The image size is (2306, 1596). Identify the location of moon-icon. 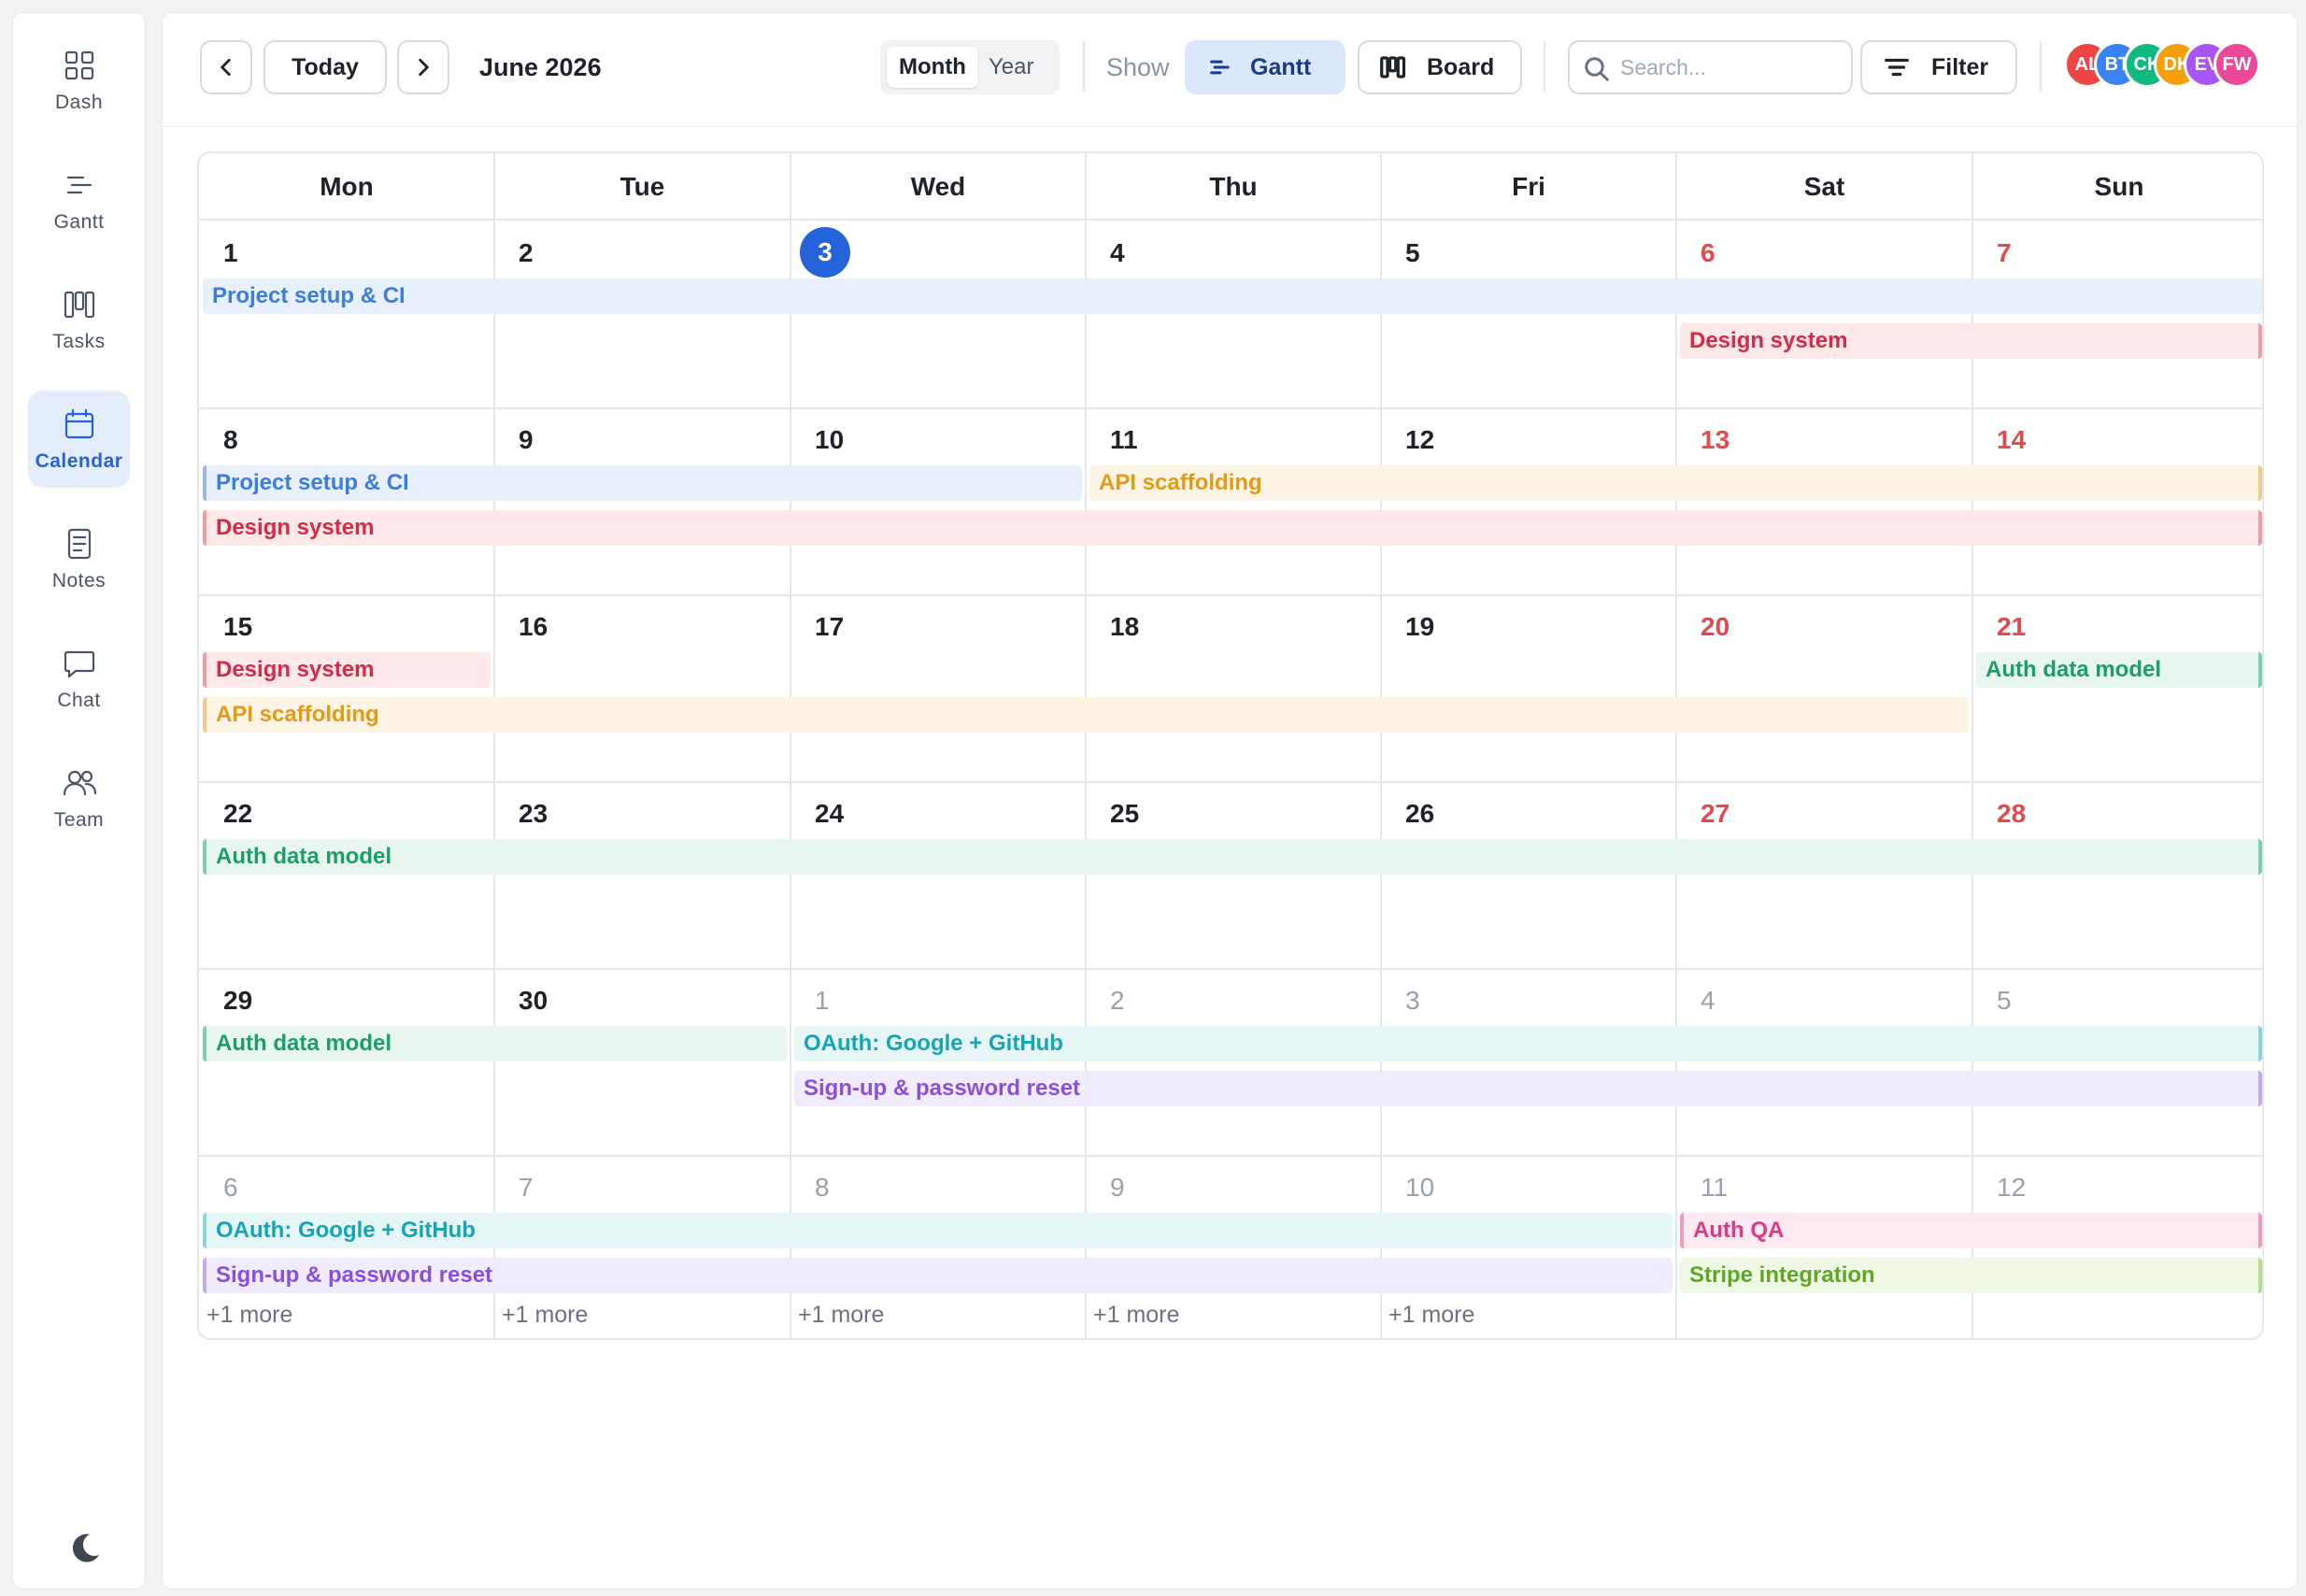
(84, 1547).